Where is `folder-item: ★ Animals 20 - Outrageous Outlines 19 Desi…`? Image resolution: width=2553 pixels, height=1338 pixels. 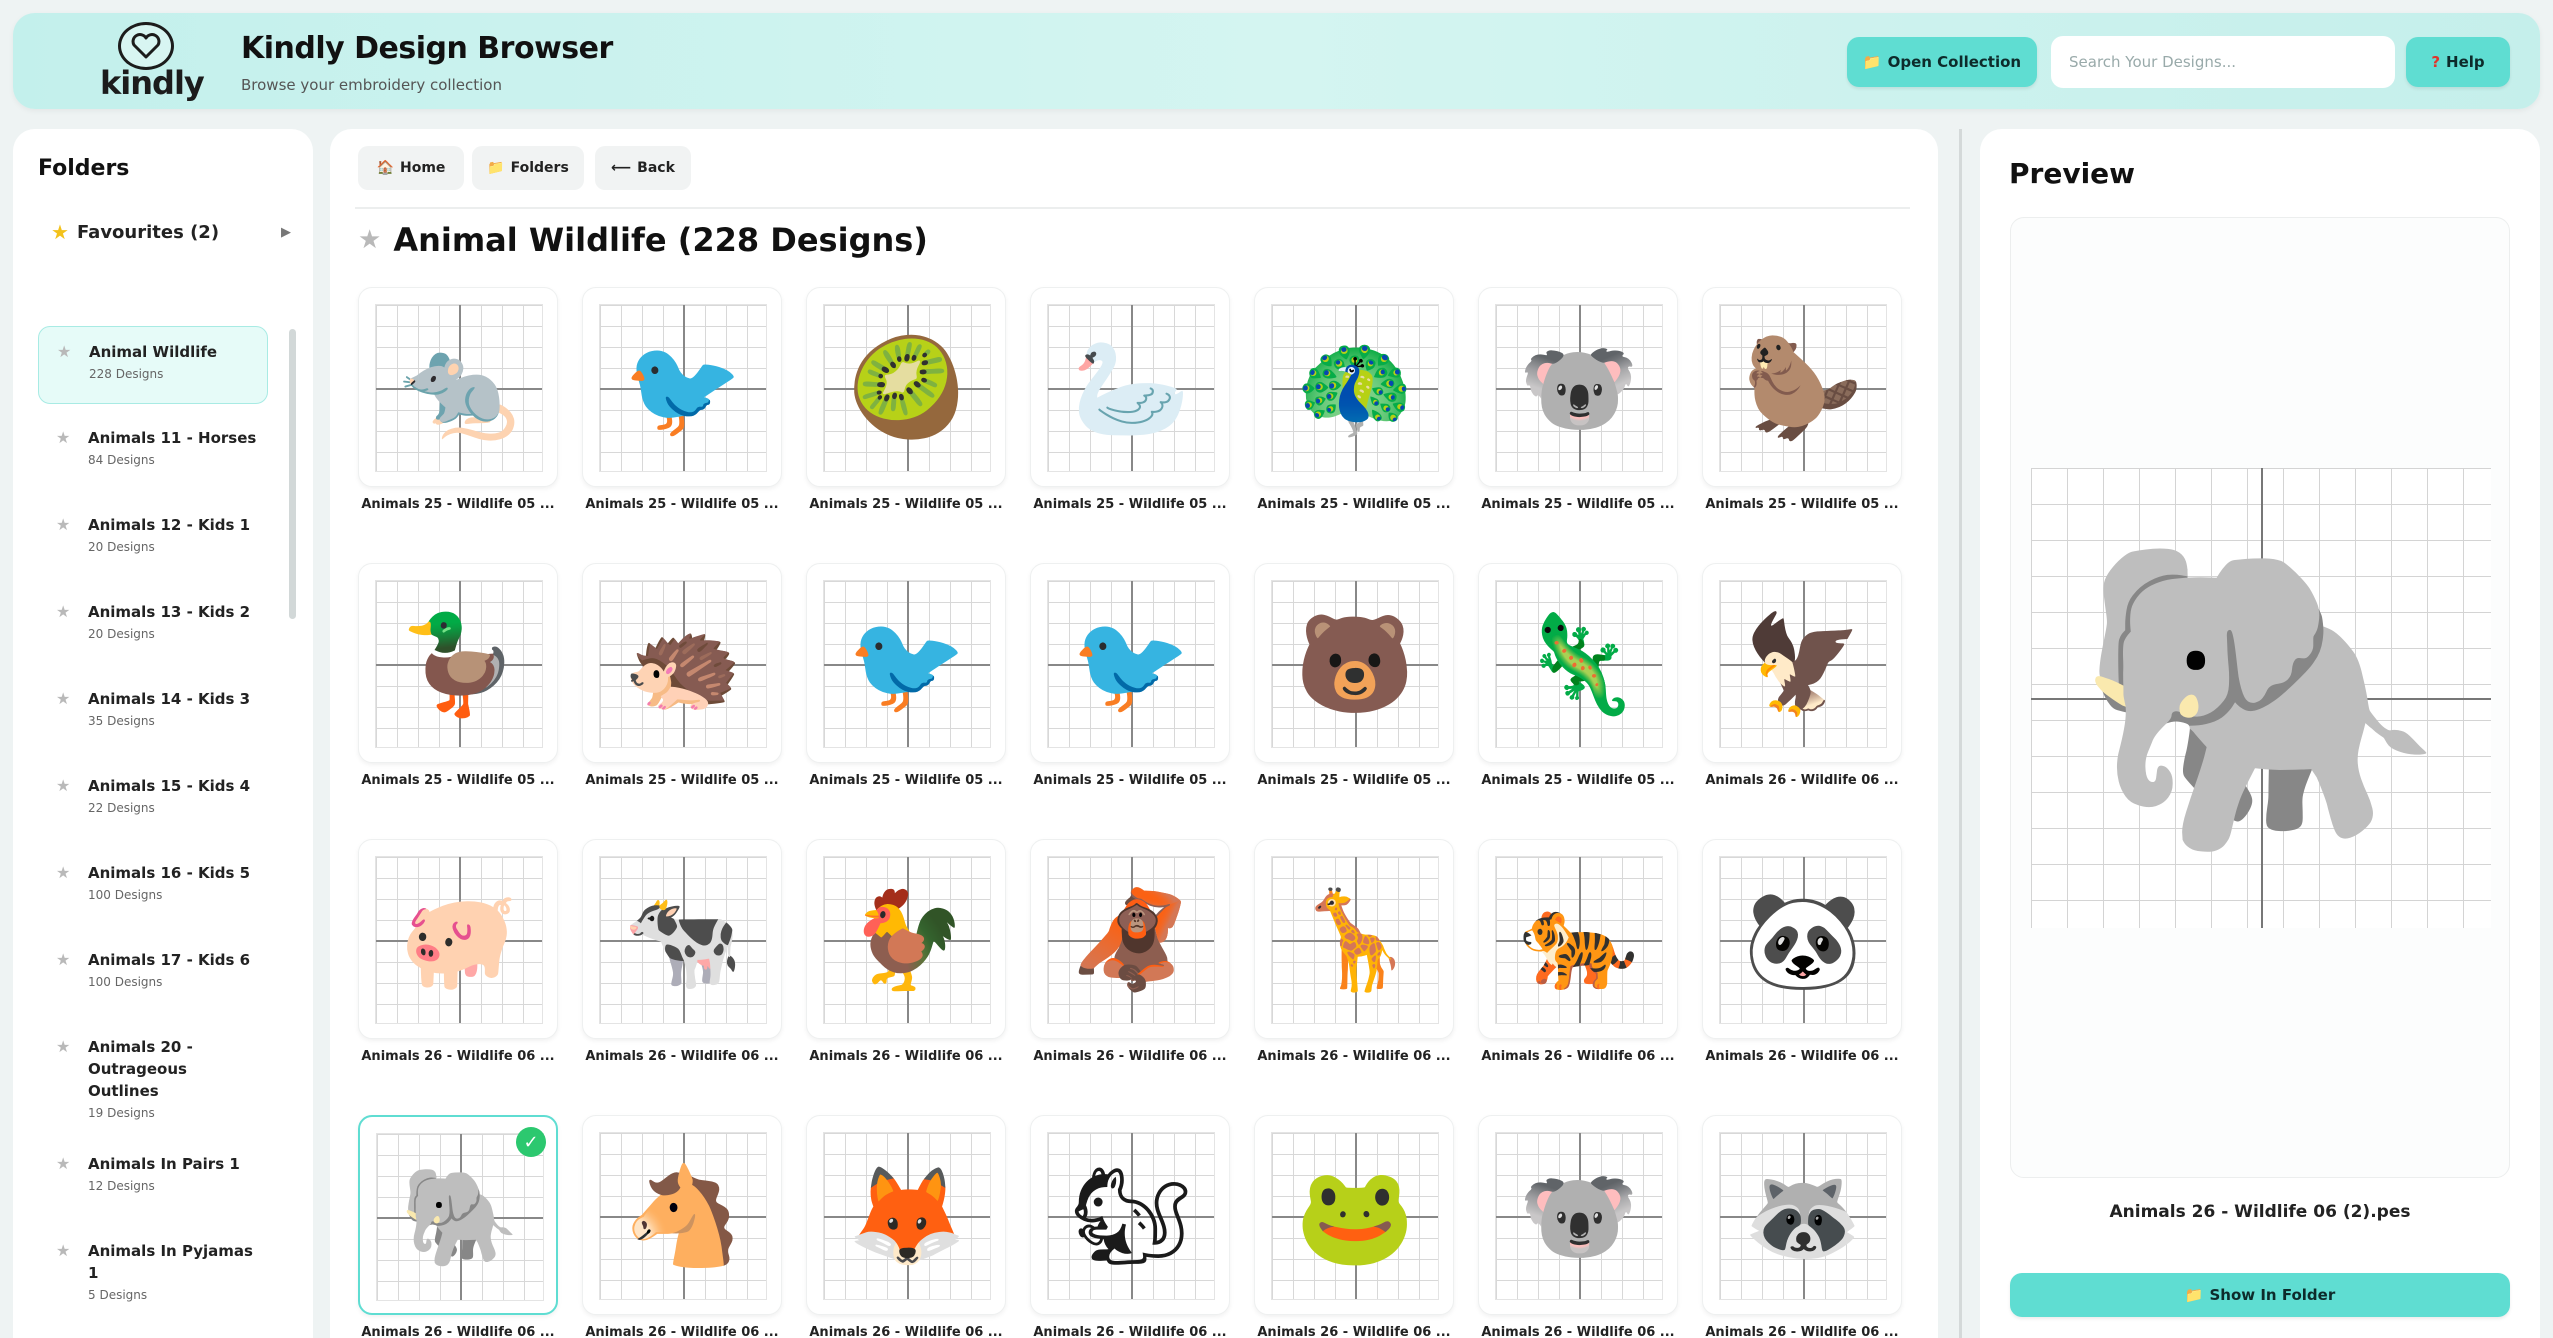
folder-item: ★ Animals 20 - Outrageous Outlines 19 Desi… is located at coordinates (153, 1076).